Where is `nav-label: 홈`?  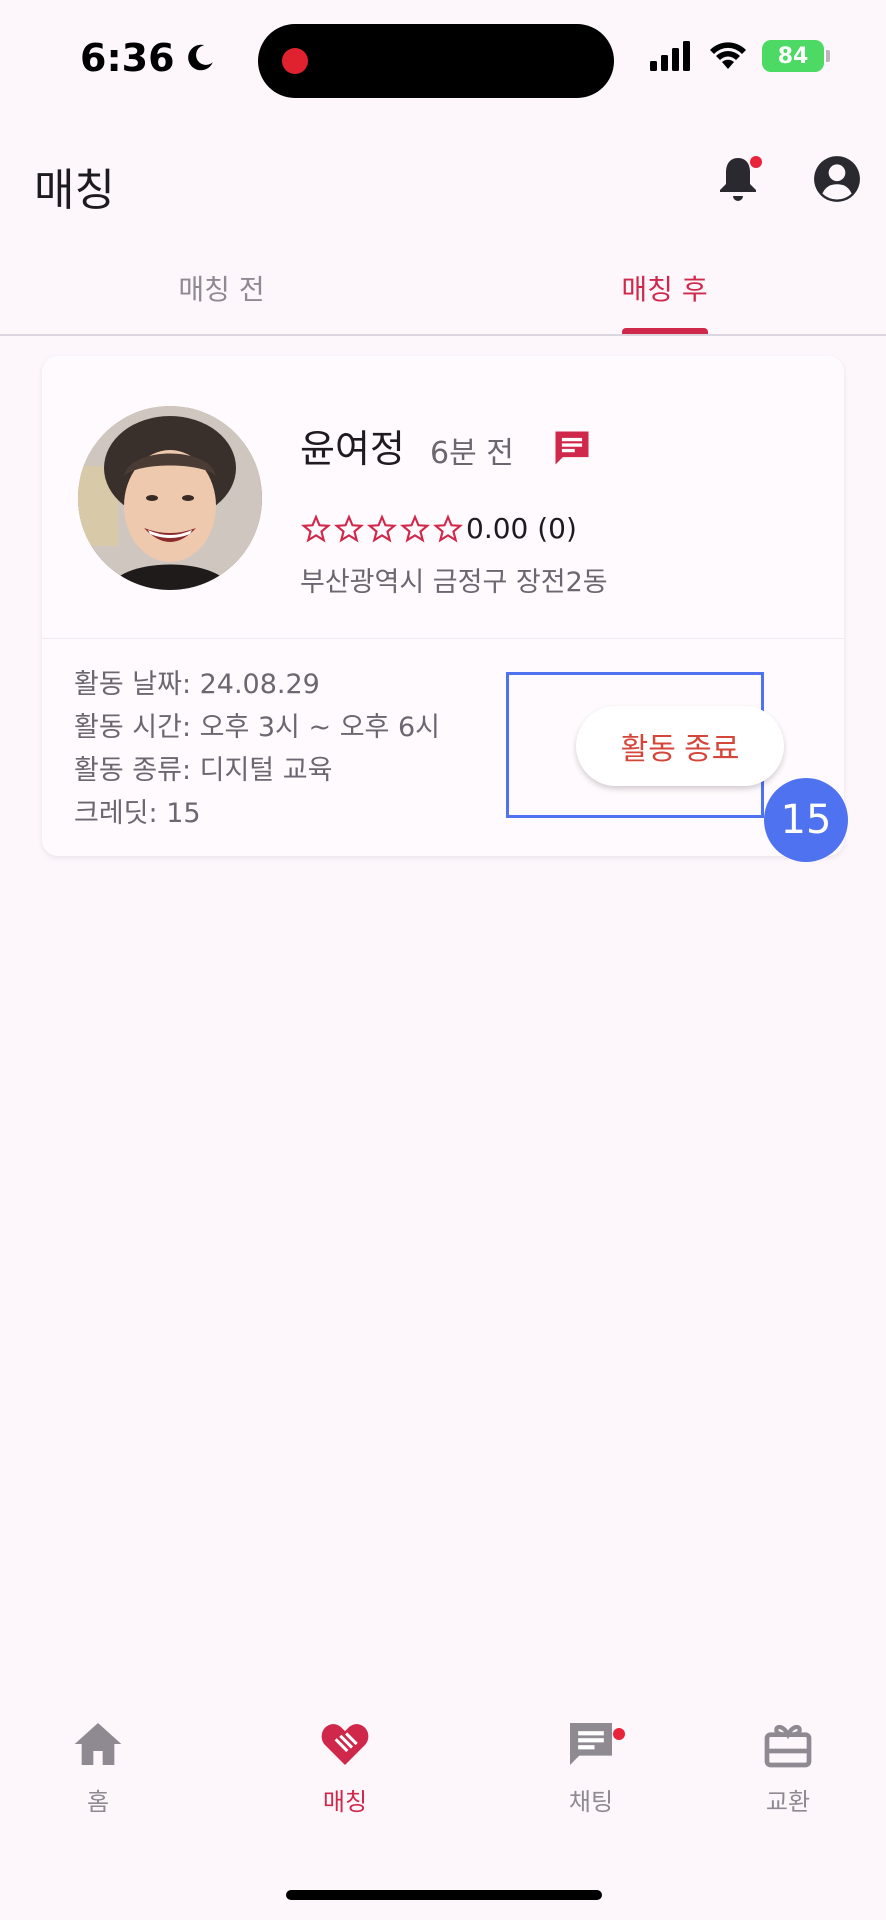
nav-label: 홈 is located at coordinates (98, 1802).